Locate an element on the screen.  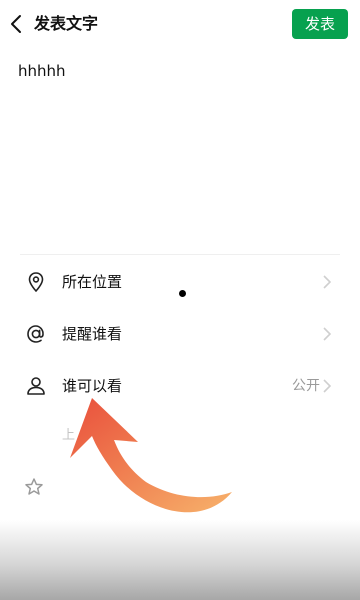
option-mention: 提醒谁看 is located at coordinates (180, 334).